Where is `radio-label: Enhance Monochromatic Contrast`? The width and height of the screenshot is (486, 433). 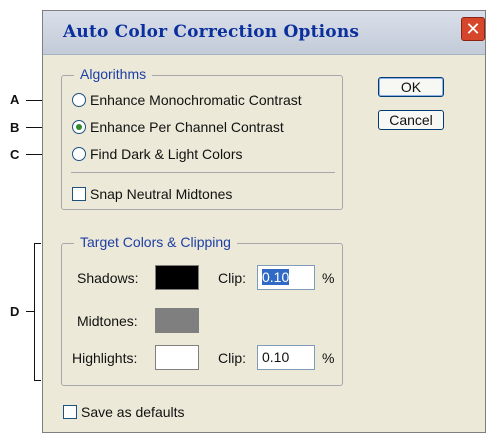 radio-label: Enhance Monochromatic Contrast is located at coordinates (196, 100).